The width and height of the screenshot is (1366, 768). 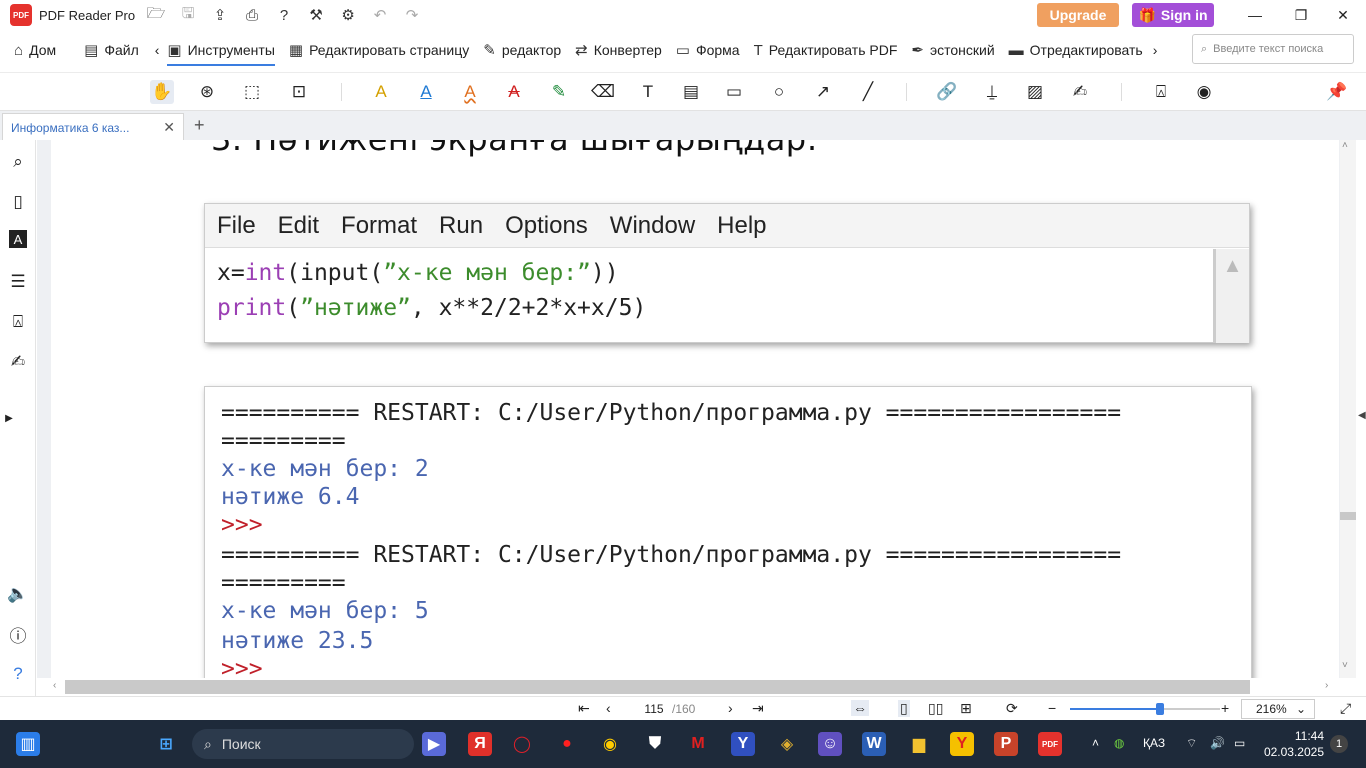 What do you see at coordinates (559, 92) in the screenshot?
I see `freehand-icon: ✎` at bounding box center [559, 92].